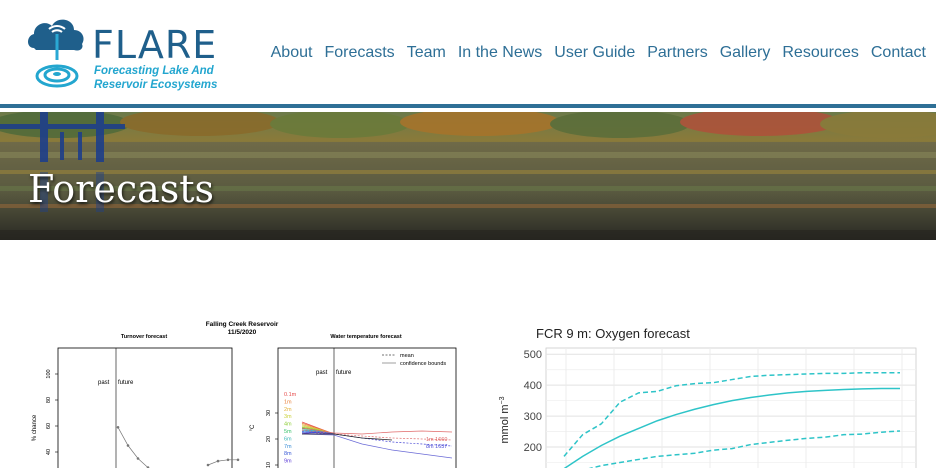 This screenshot has height=468, width=936. Describe the element at coordinates (49, 400) in the screenshot. I see `turnover-y-tick-label: 80` at that location.